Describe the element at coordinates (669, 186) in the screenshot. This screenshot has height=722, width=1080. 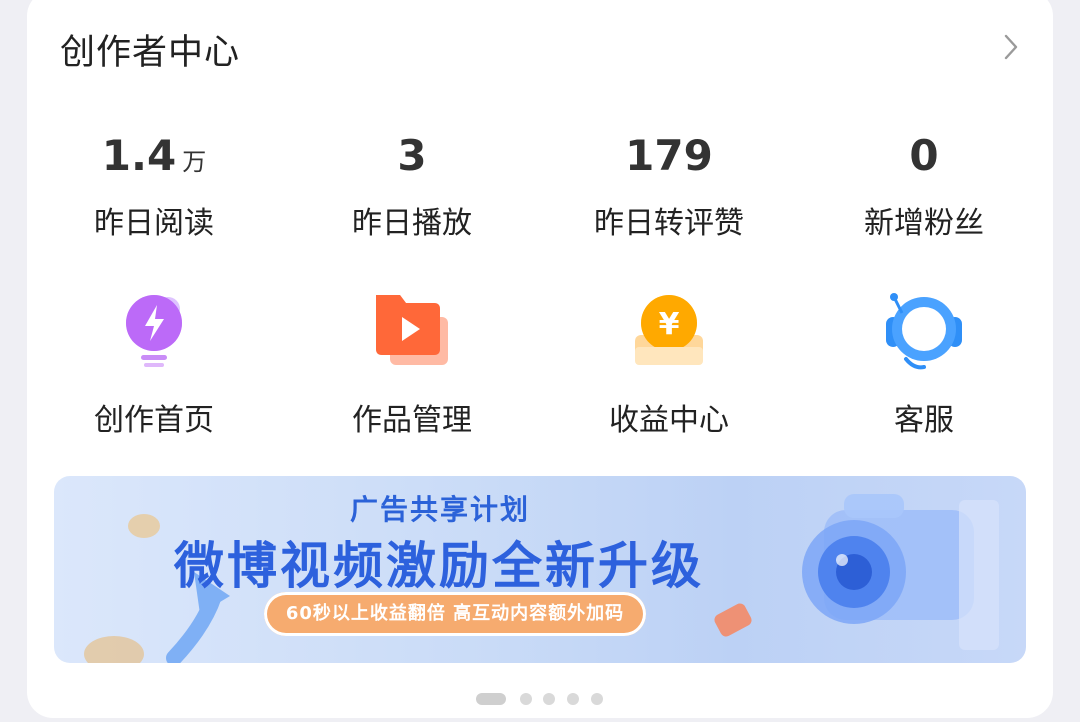
I see `stat-yesterday-engagement: 179 昨日转评赞` at that location.